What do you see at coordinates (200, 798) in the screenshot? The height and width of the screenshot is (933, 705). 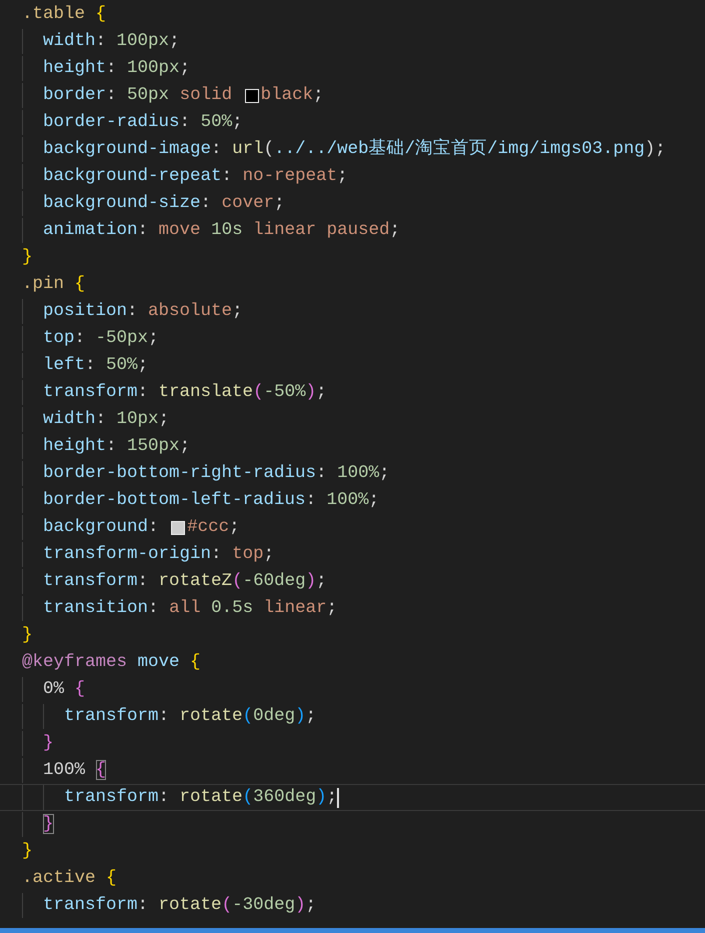 I see `code-text: transform: rotate(360deg);` at bounding box center [200, 798].